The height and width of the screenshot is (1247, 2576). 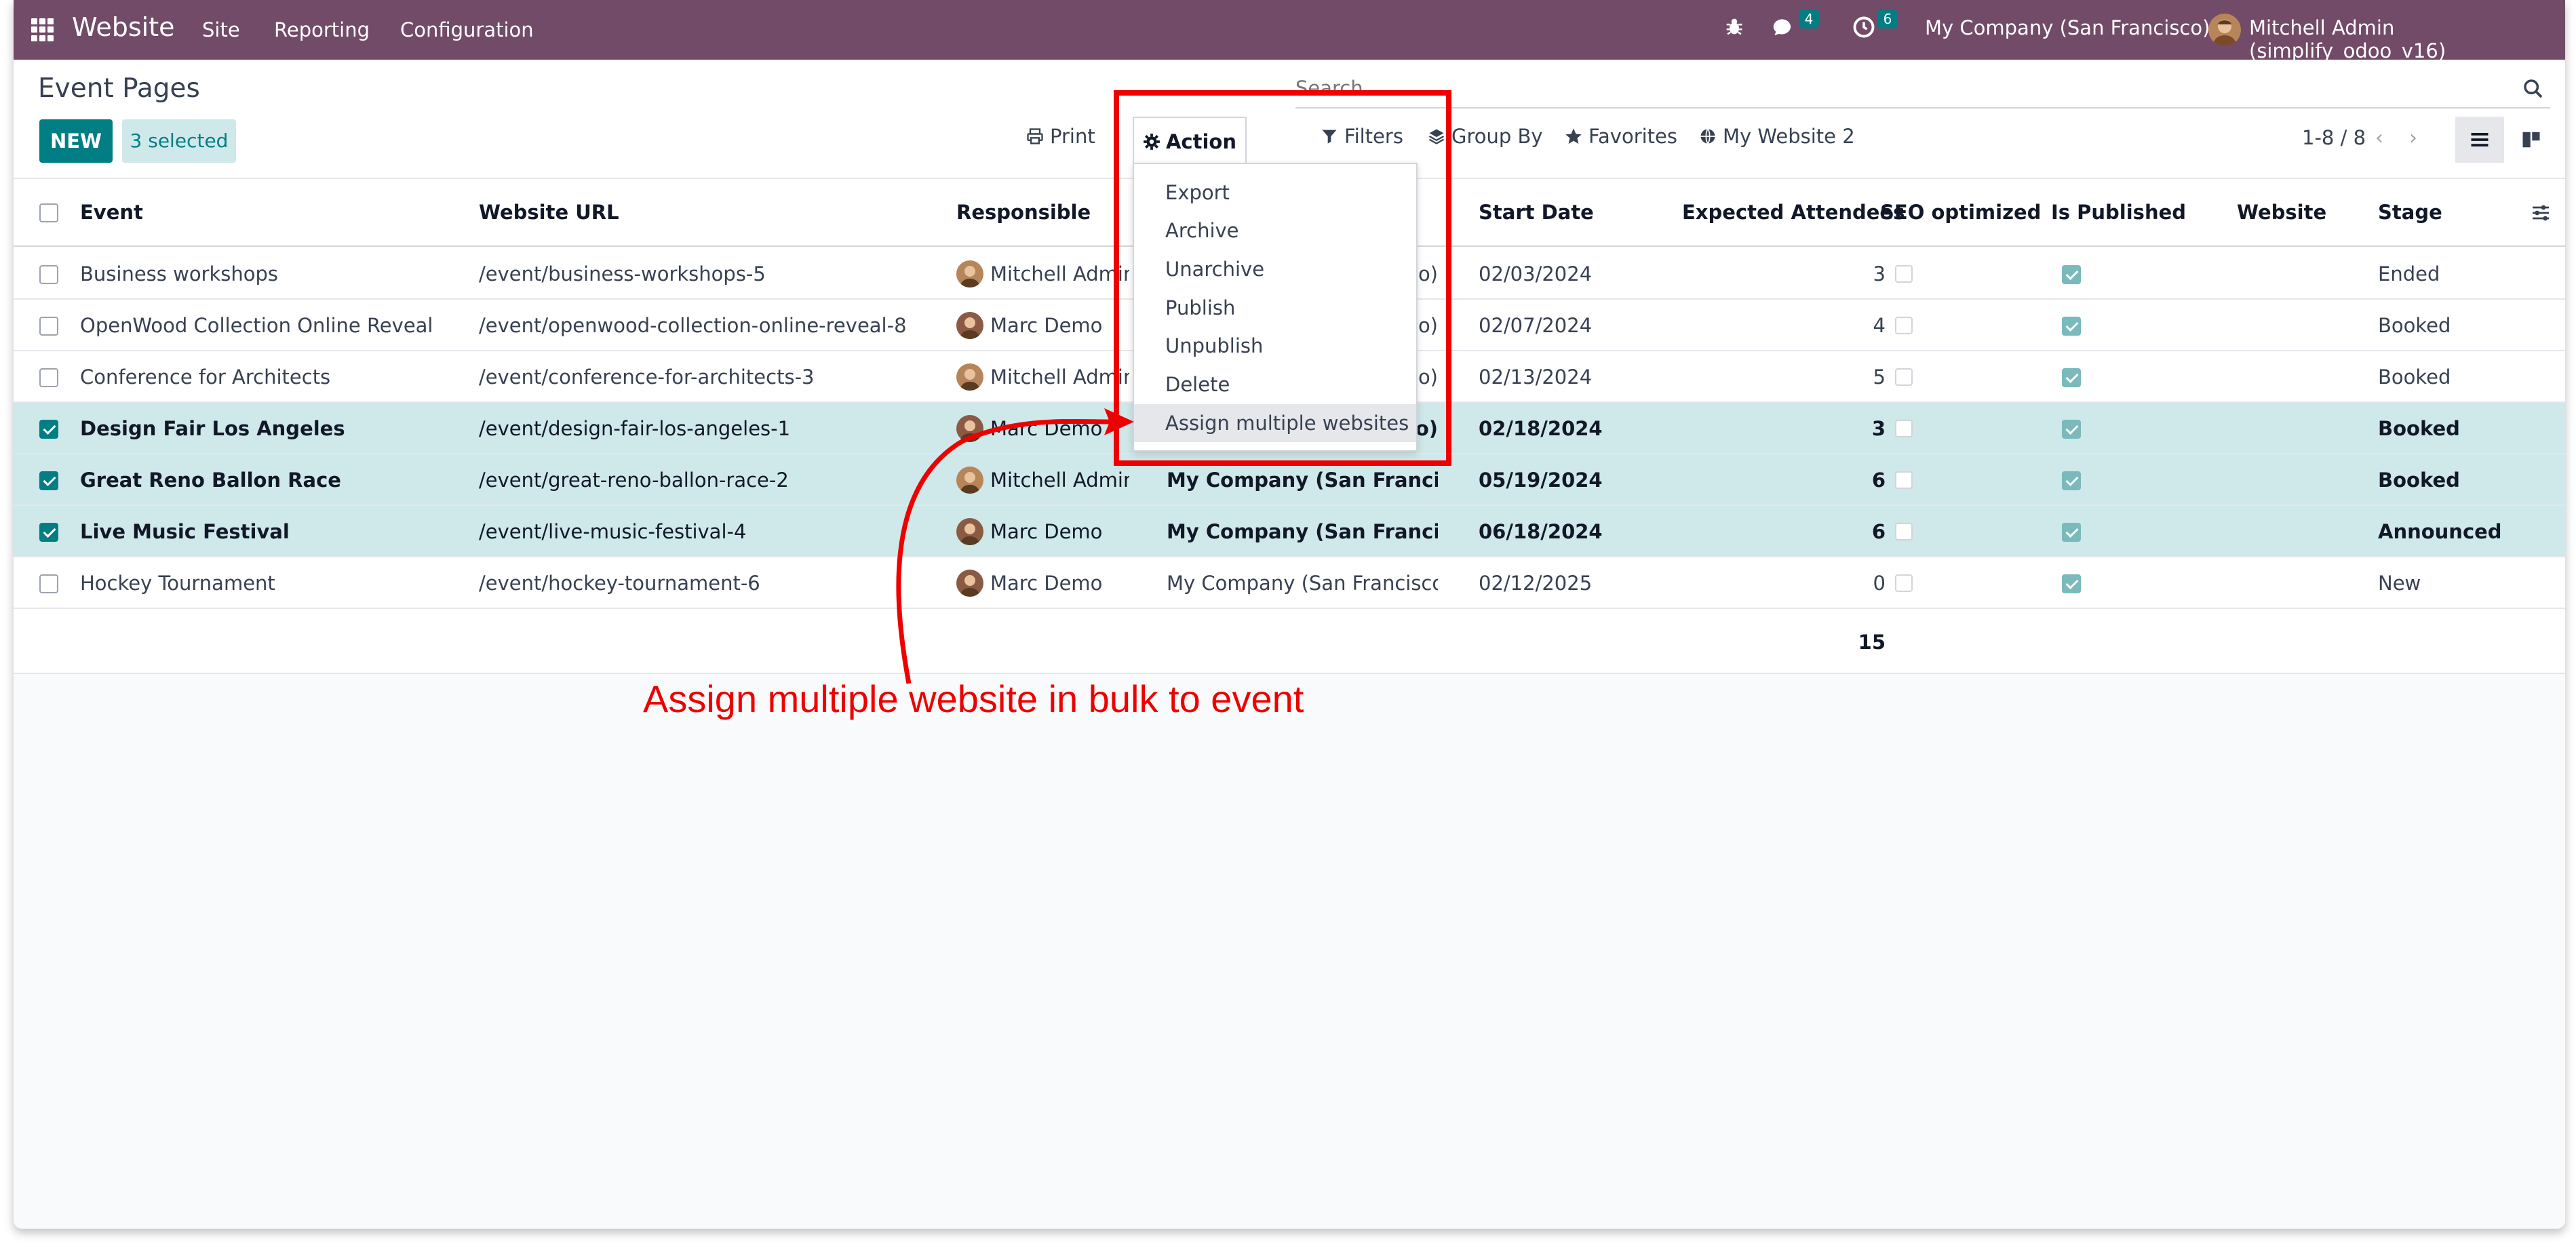 What do you see at coordinates (1878, 531) in the screenshot?
I see `cell-expected-attendees: 6` at bounding box center [1878, 531].